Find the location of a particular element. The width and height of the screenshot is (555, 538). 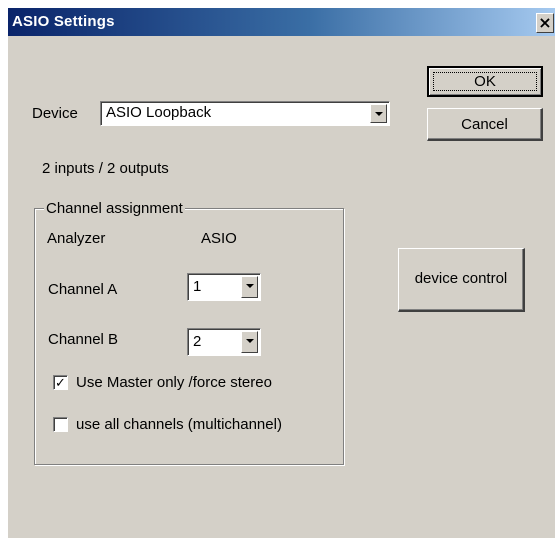

channel-a-value: 1 is located at coordinates (197, 286).